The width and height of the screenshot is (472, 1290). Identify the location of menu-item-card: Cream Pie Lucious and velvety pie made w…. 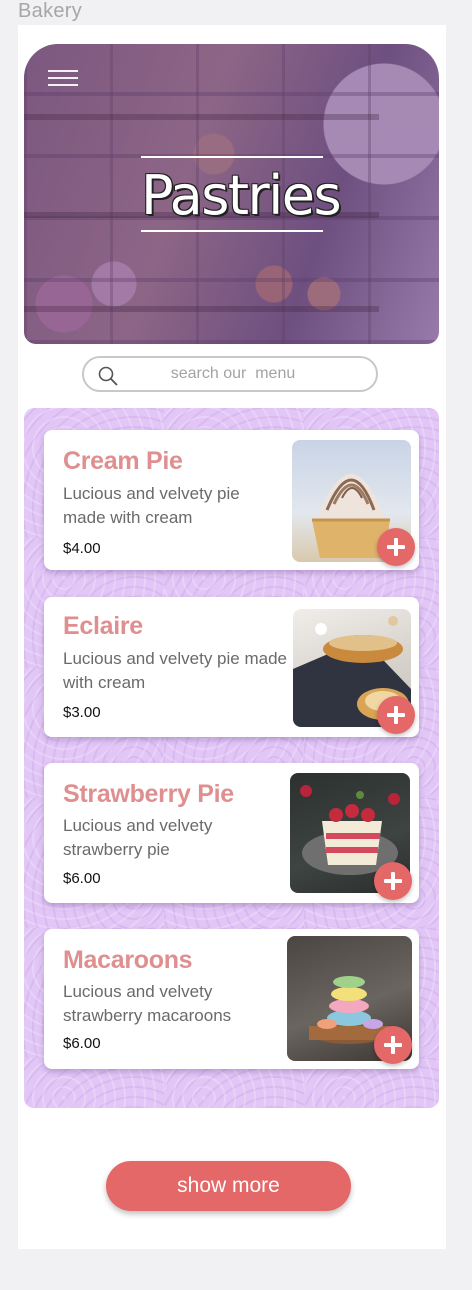
(231, 500).